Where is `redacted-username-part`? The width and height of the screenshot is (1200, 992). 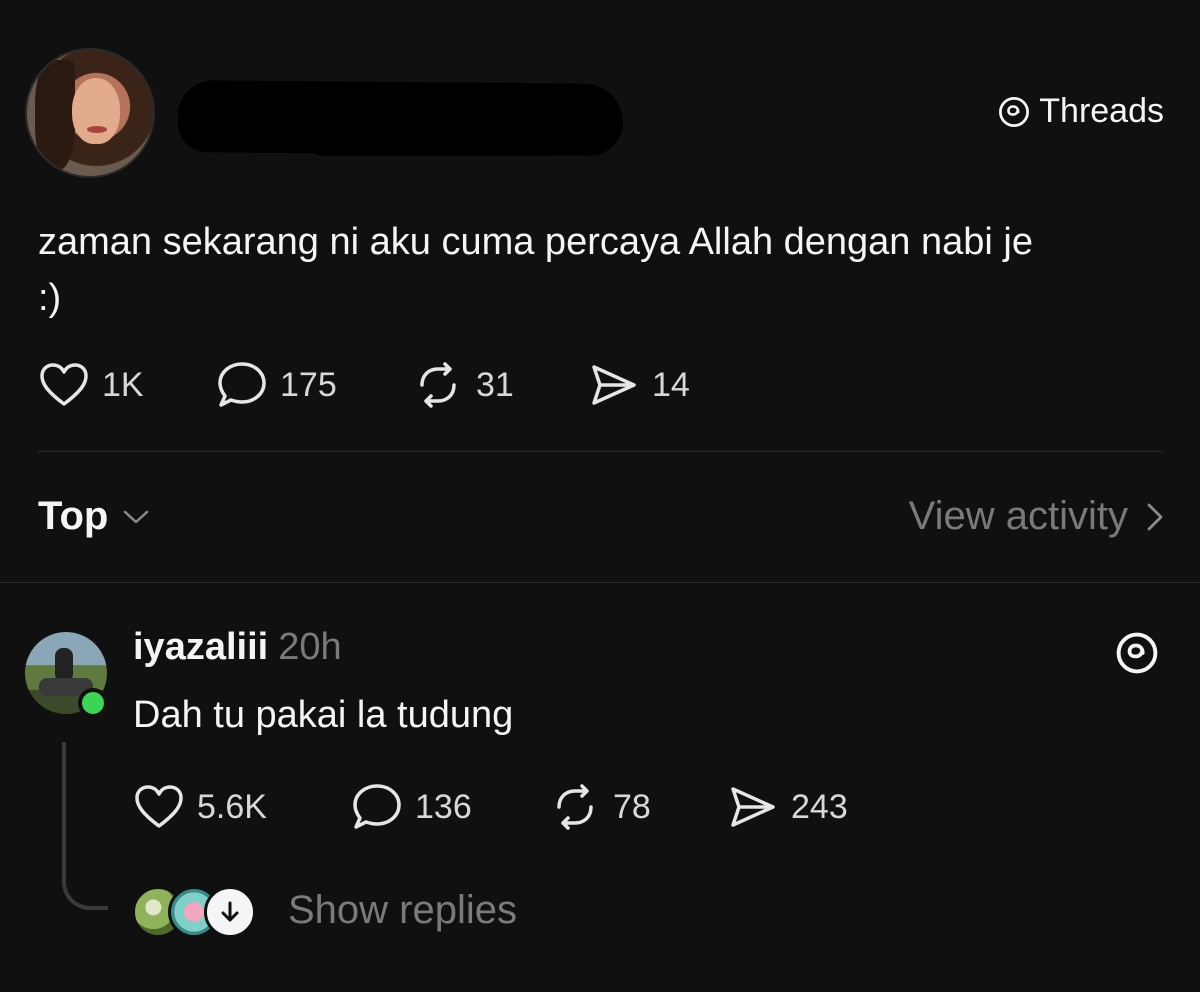 redacted-username-part is located at coordinates (435, 137).